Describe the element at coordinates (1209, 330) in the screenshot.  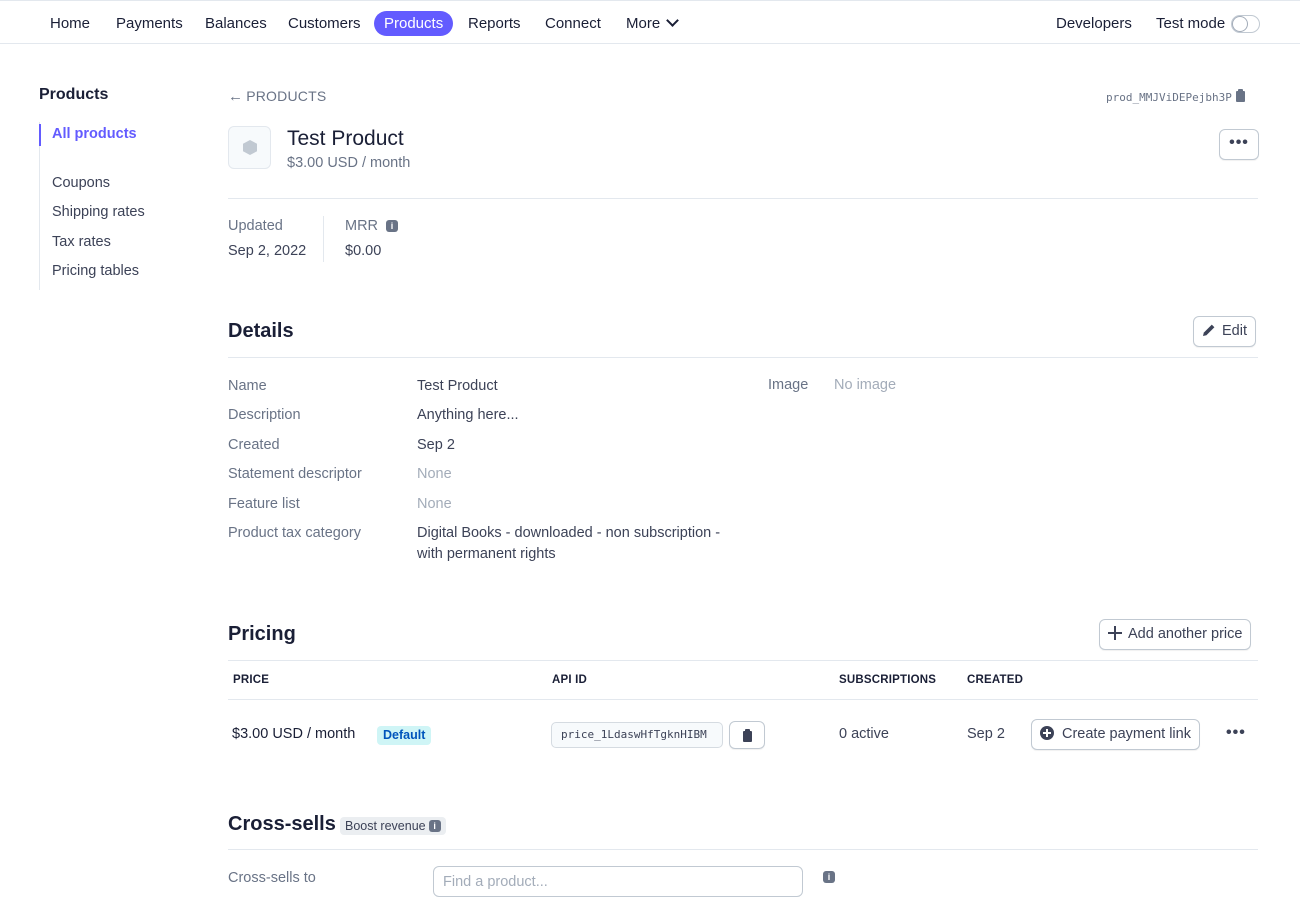
I see `pencil-icon` at that location.